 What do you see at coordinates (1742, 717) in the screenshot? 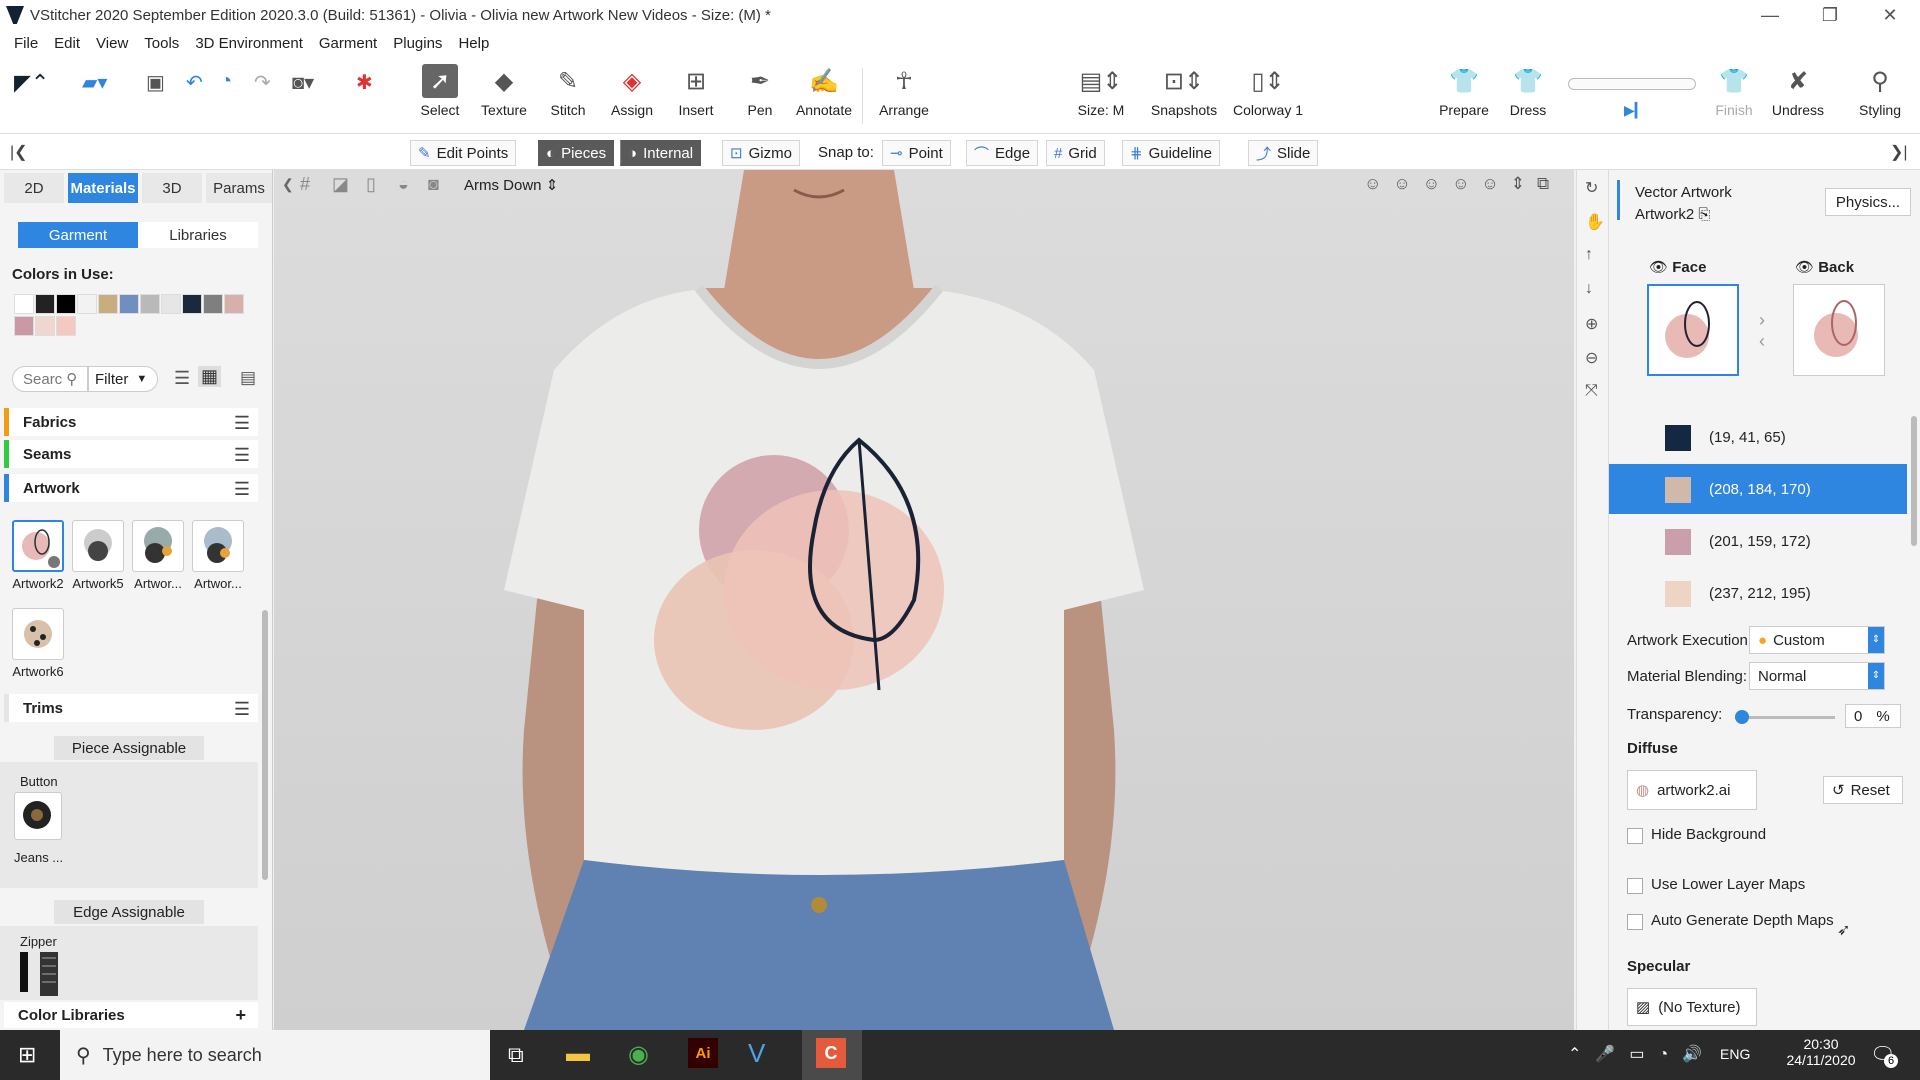
I see `transparency-slider-thumb` at bounding box center [1742, 717].